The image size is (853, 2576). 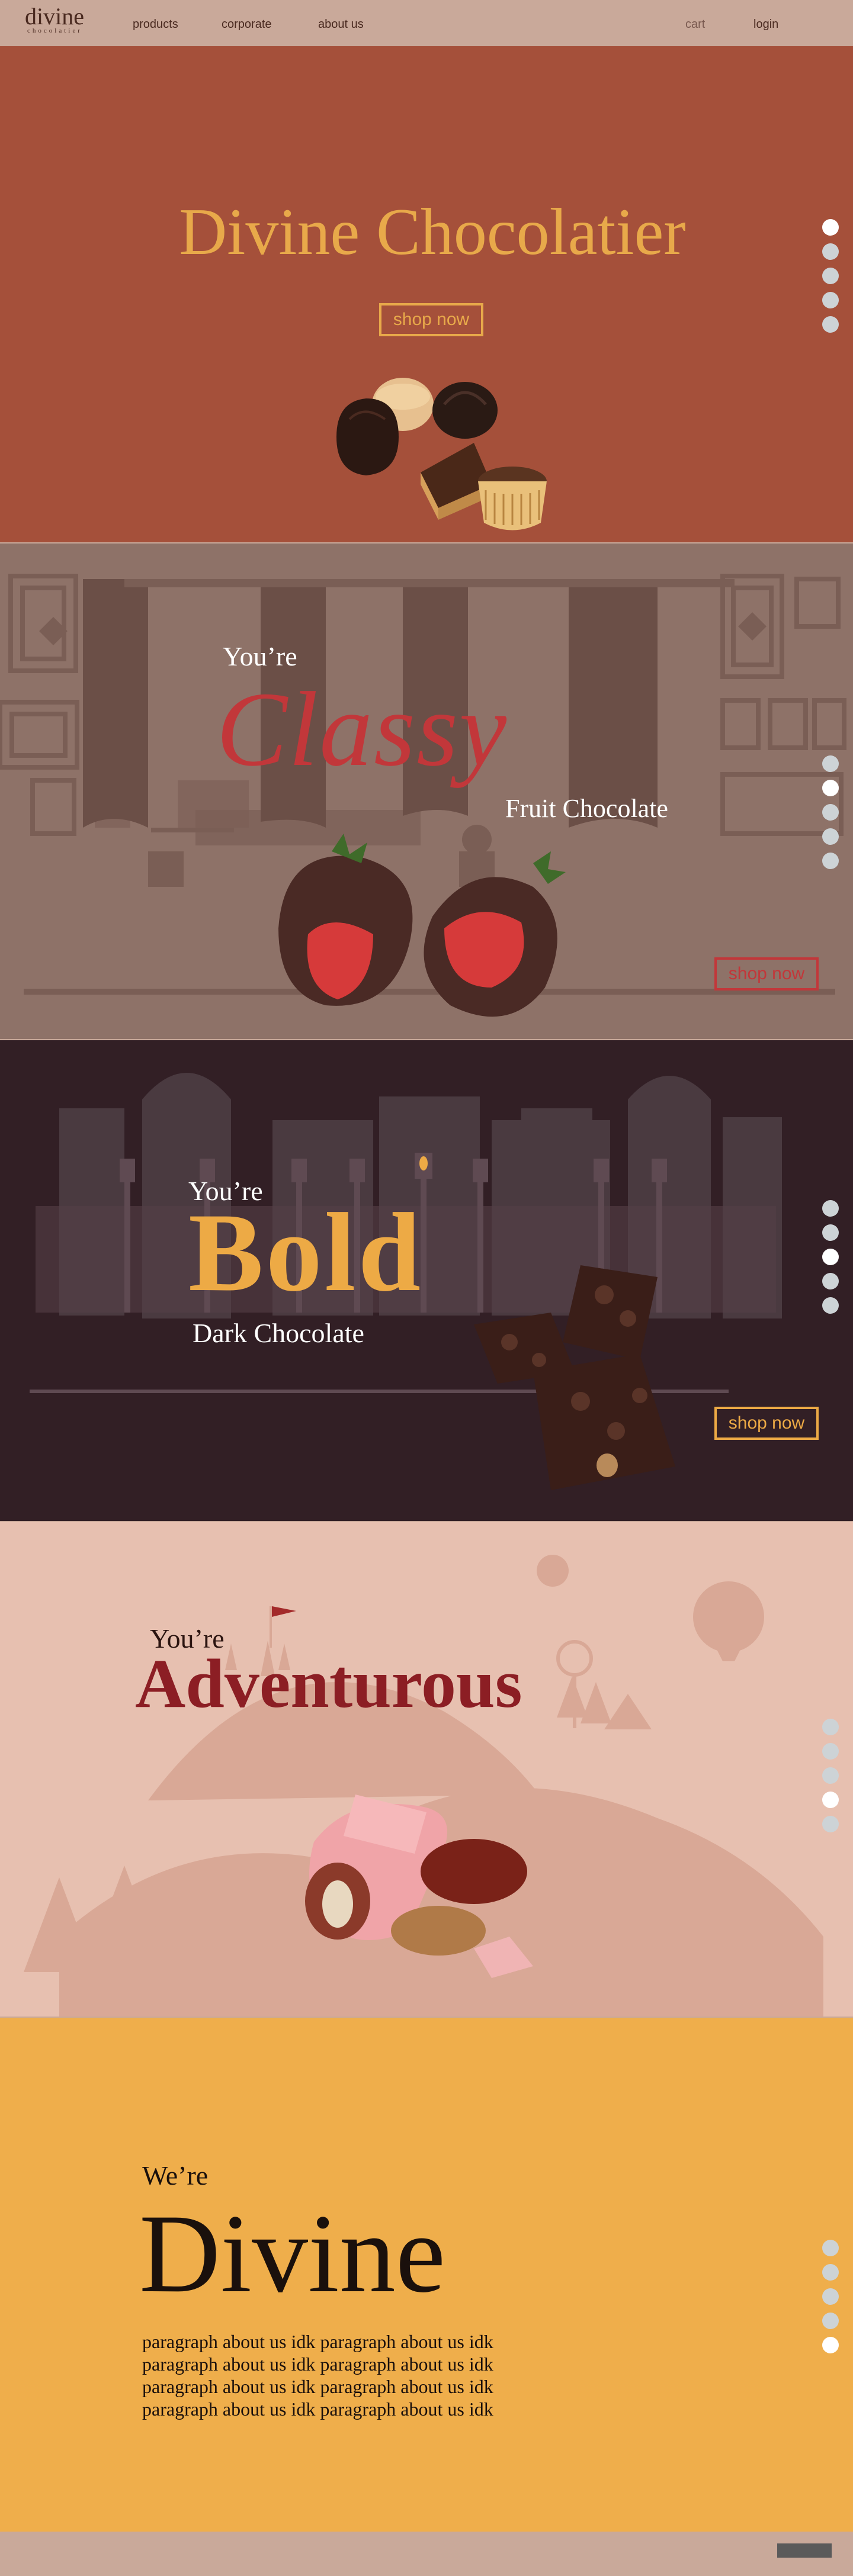 What do you see at coordinates (419, 1886) in the screenshot?
I see `pink-chocolate-dates-almond-image` at bounding box center [419, 1886].